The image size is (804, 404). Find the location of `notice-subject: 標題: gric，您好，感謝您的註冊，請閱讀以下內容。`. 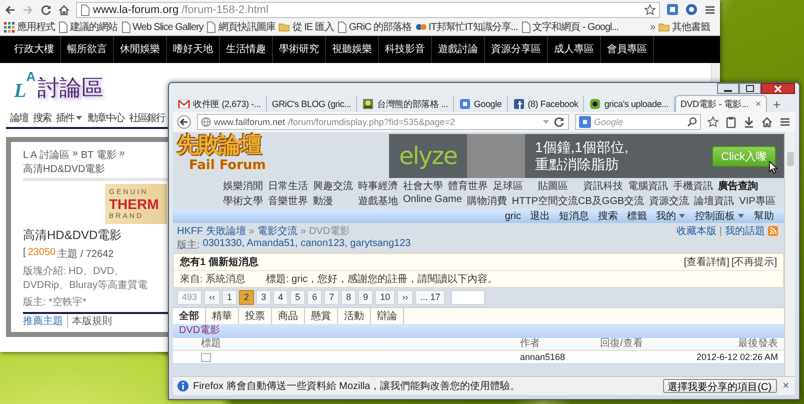

notice-subject: 標題: gric，您好，感謝您的註冊，請閱讀以下內容。 is located at coordinates (382, 279).